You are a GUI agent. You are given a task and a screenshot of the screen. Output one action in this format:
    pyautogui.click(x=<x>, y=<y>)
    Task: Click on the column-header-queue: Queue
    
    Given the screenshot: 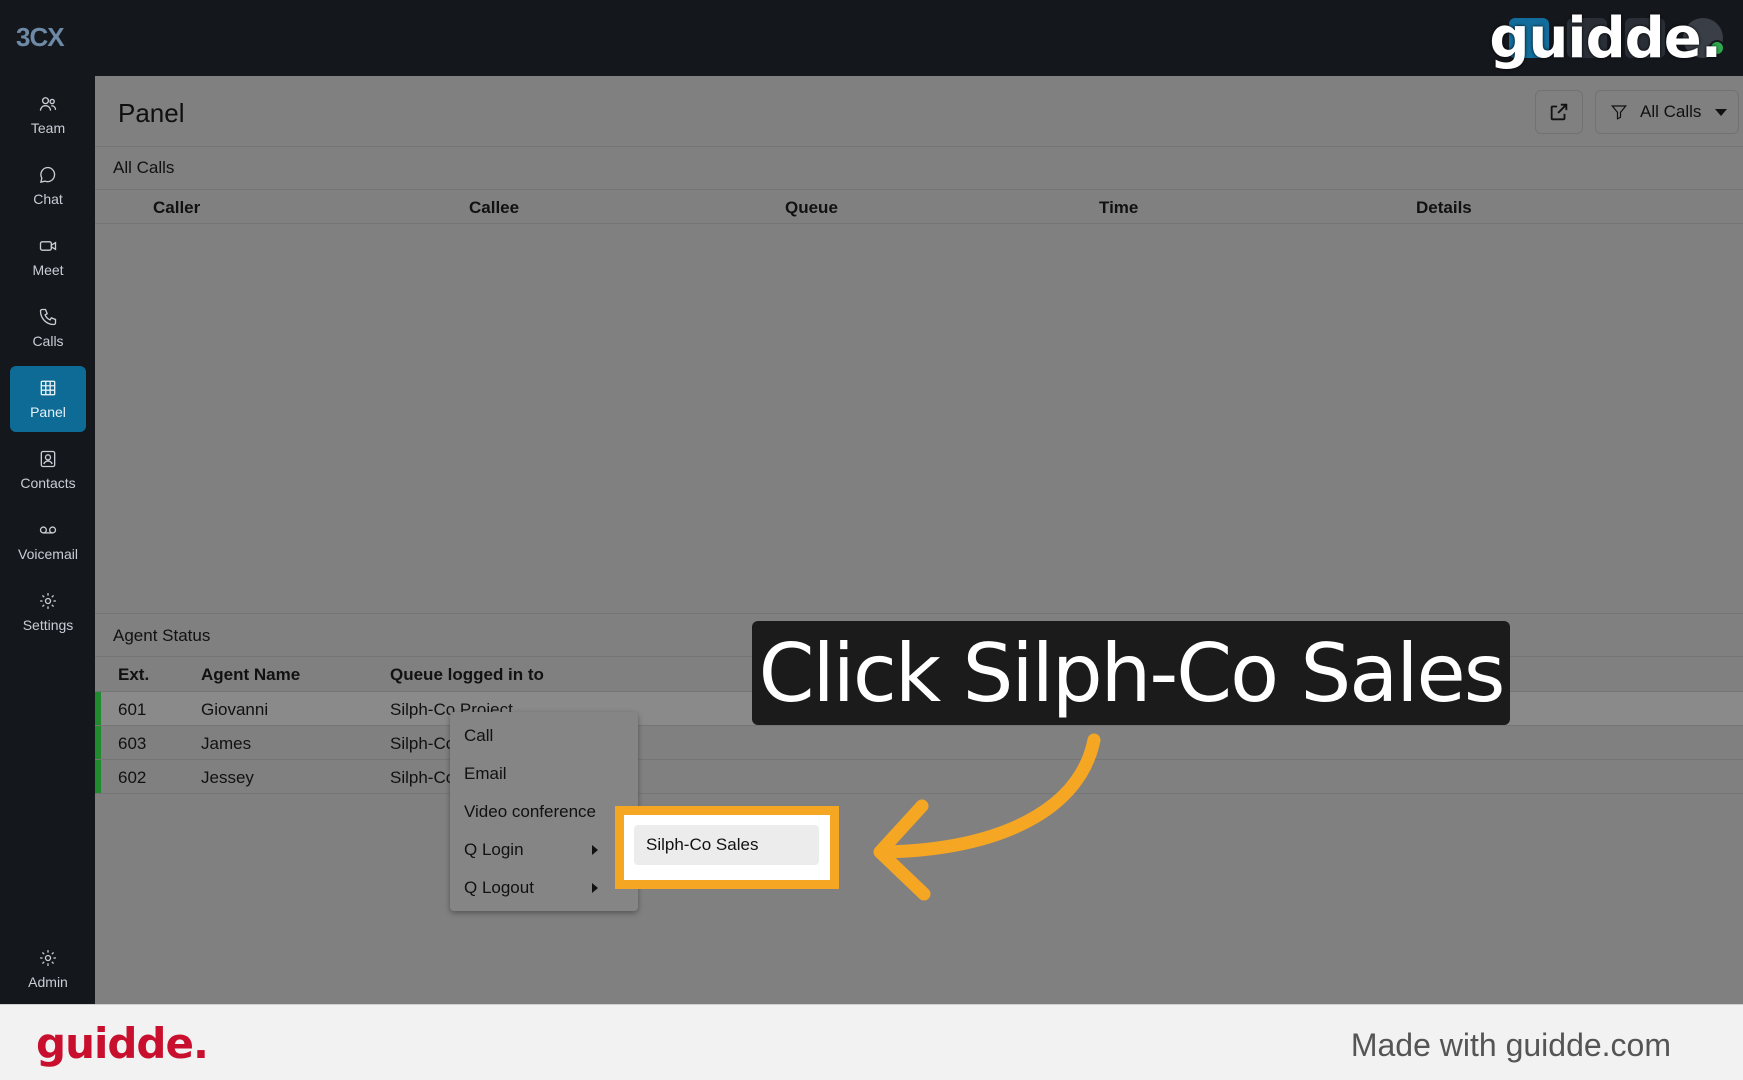 What is the action you would take?
    pyautogui.click(x=811, y=208)
    